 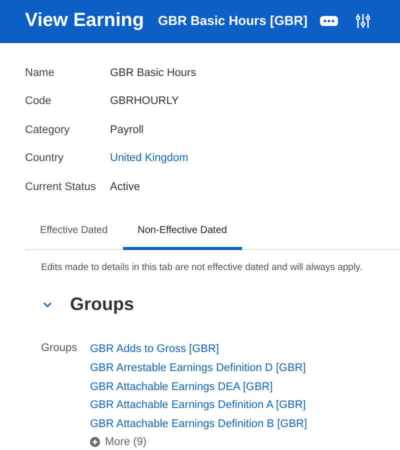 I want to click on field-label: Current Status, so click(x=61, y=187).